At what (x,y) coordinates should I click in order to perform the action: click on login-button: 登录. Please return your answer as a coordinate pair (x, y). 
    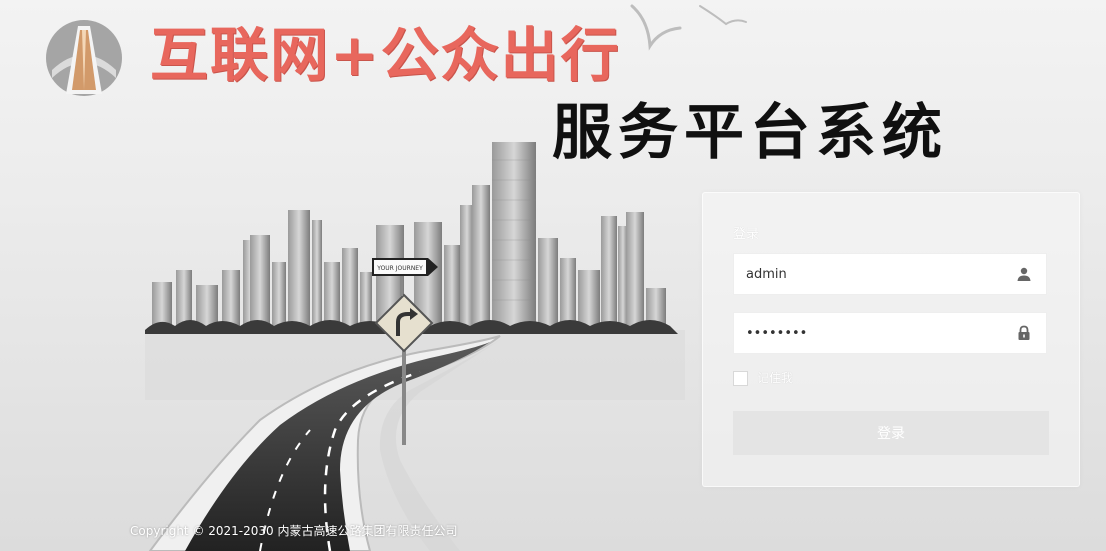
    Looking at the image, I should click on (891, 433).